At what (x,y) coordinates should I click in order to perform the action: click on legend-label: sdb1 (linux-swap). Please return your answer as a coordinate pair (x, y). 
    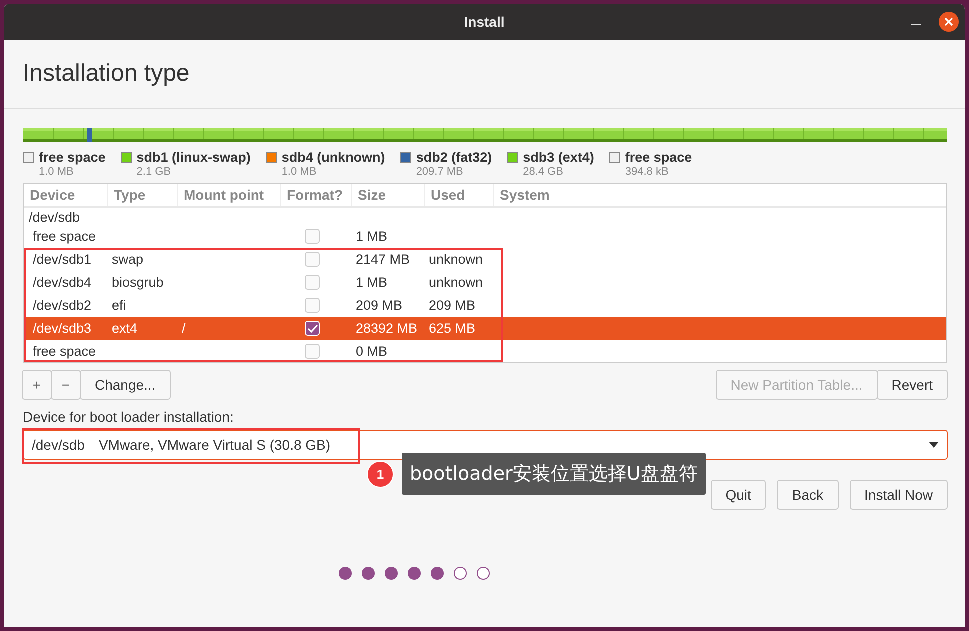
    Looking at the image, I should click on (193, 158).